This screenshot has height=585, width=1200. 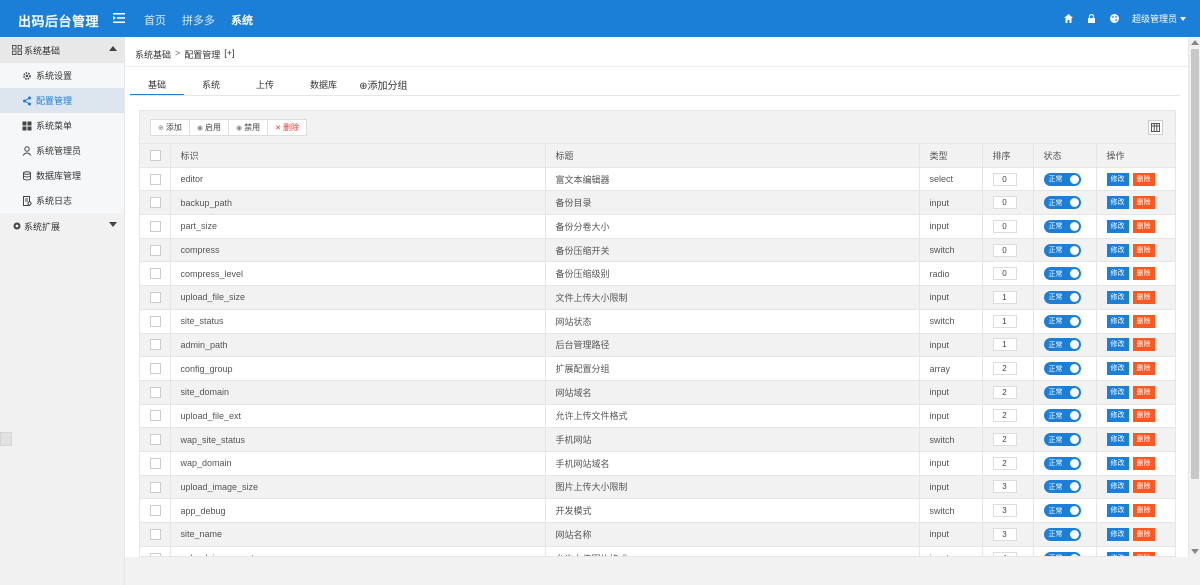 I want to click on breadcrumb-root: 系统基础, so click(x=153, y=54).